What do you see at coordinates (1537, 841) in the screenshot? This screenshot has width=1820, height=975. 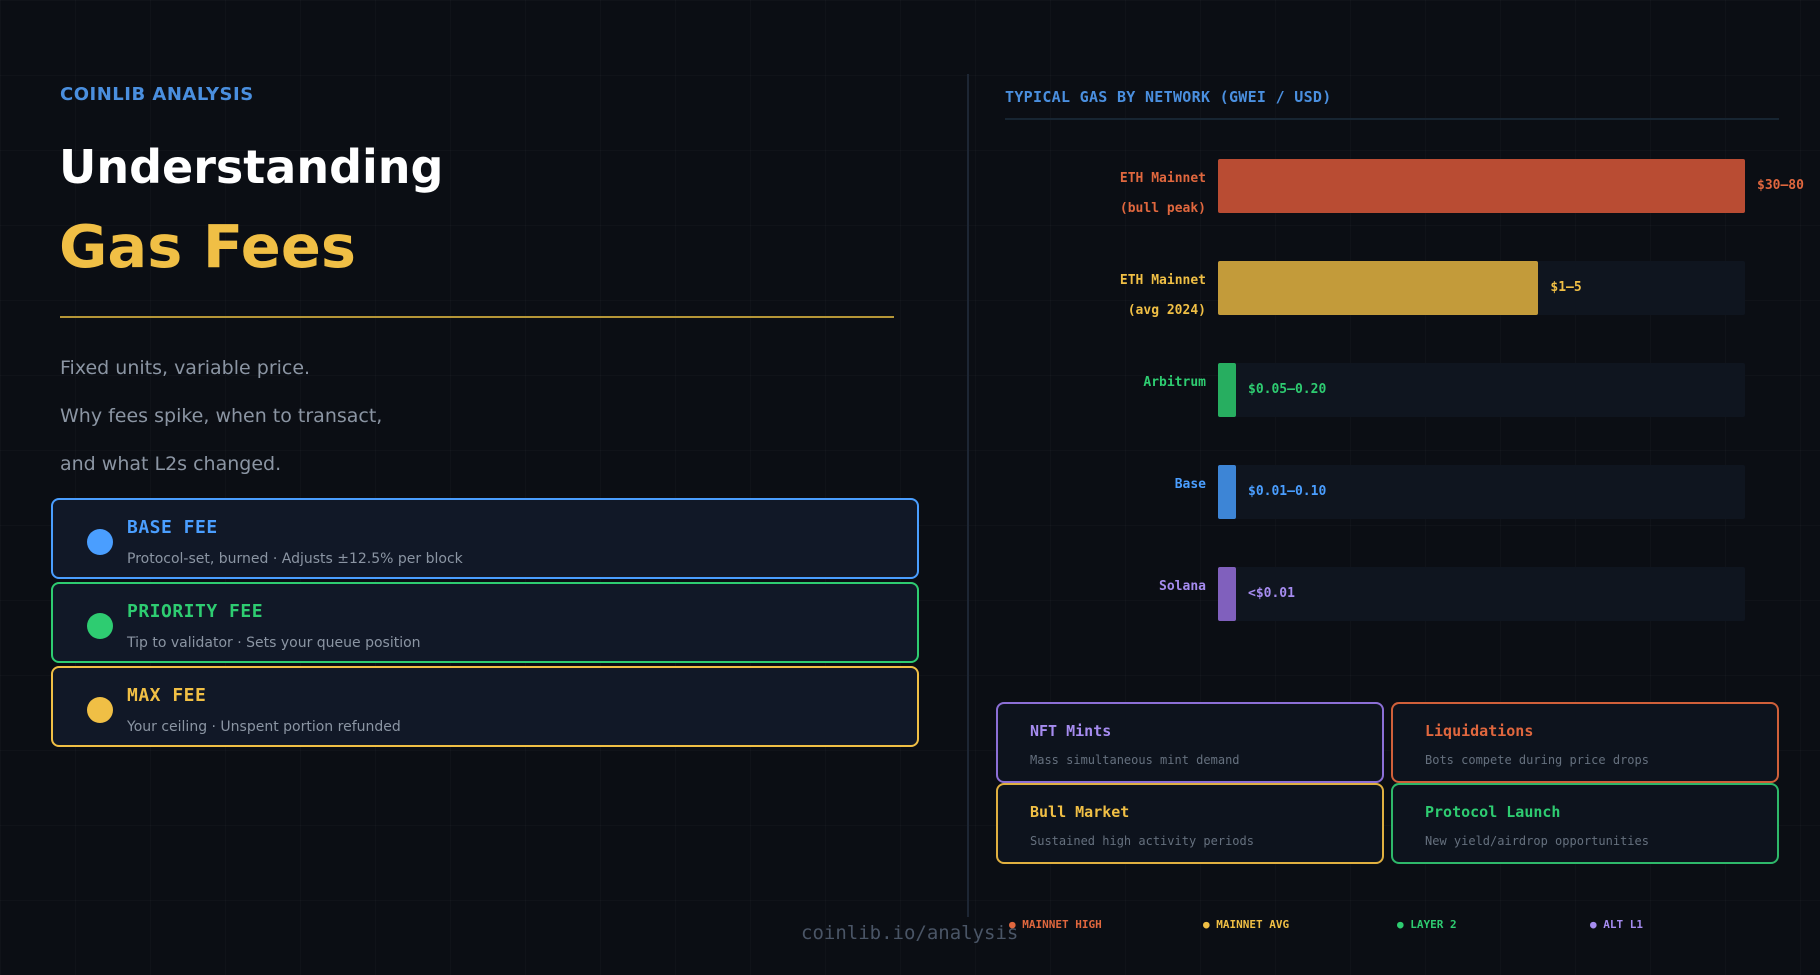 I see `trigger-desc: New yield/airdrop opportunities` at bounding box center [1537, 841].